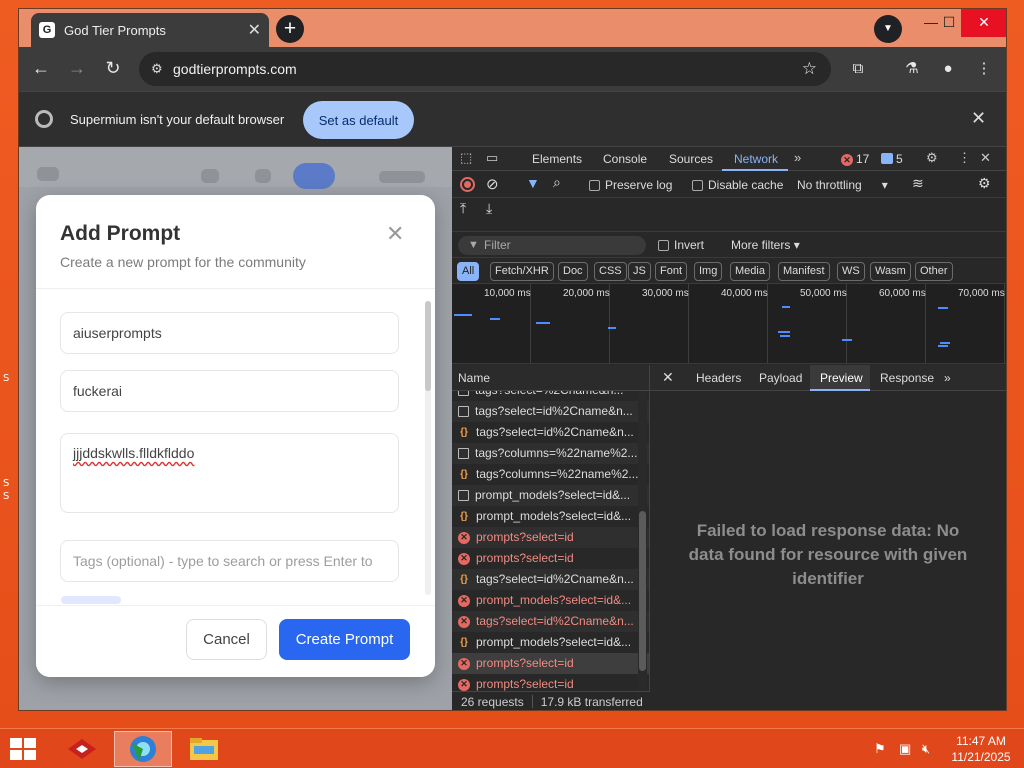  What do you see at coordinates (765, 245) in the screenshot?
I see `more-filters-dropdown: More filters ▾` at bounding box center [765, 245].